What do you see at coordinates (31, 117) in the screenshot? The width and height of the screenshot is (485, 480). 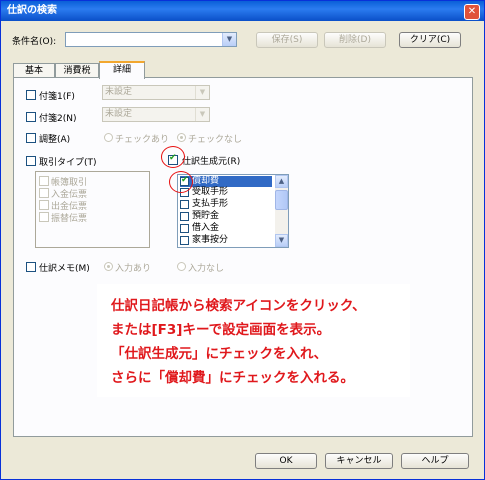 I see `fusen2-checkbox` at bounding box center [31, 117].